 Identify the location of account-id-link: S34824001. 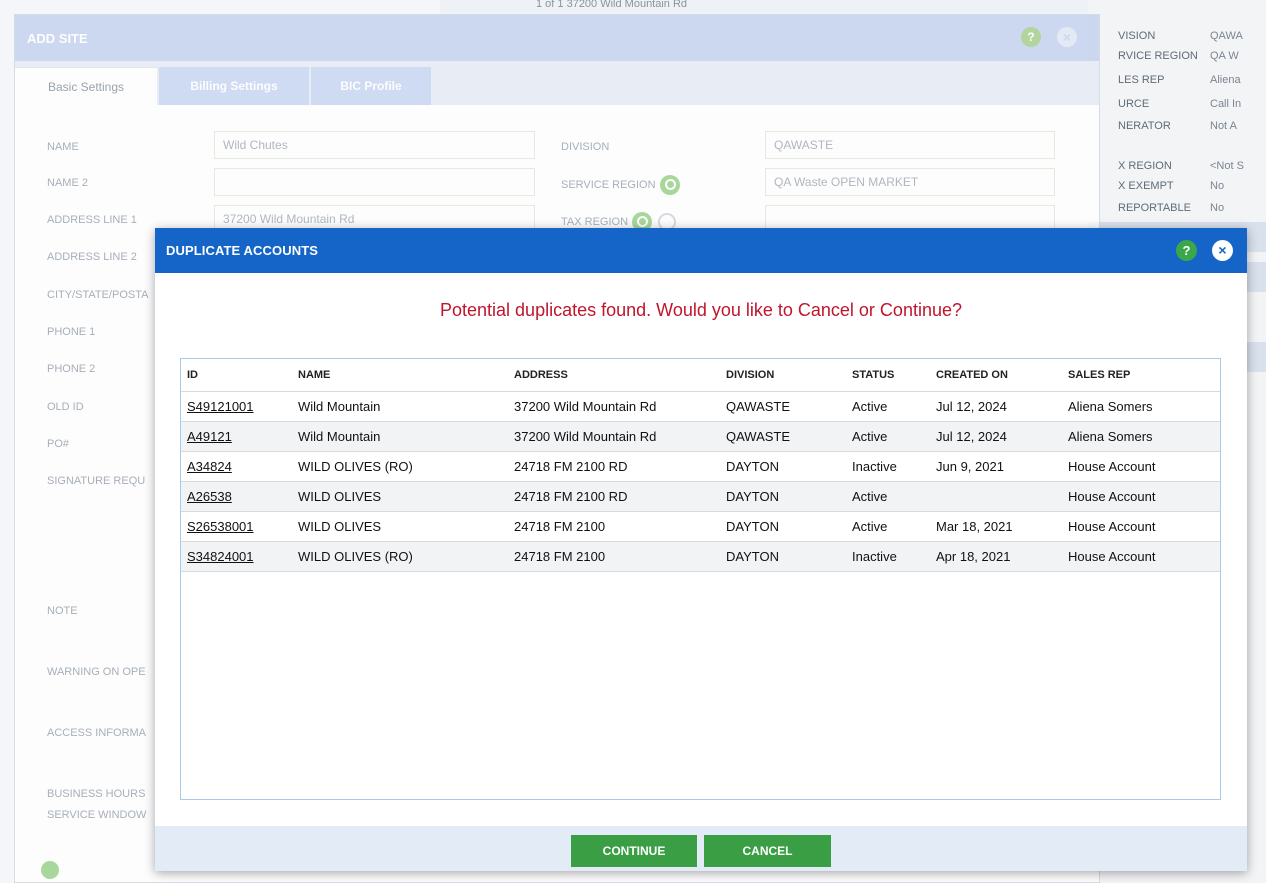
(220, 556).